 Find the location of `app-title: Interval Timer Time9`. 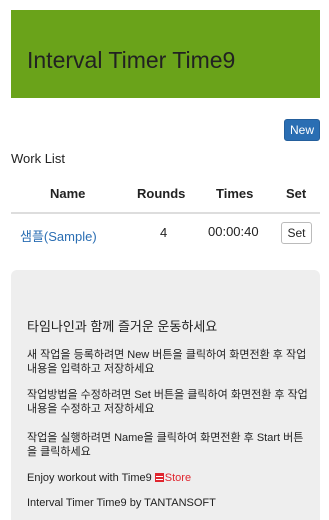

app-title: Interval Timer Time9 is located at coordinates (131, 60).